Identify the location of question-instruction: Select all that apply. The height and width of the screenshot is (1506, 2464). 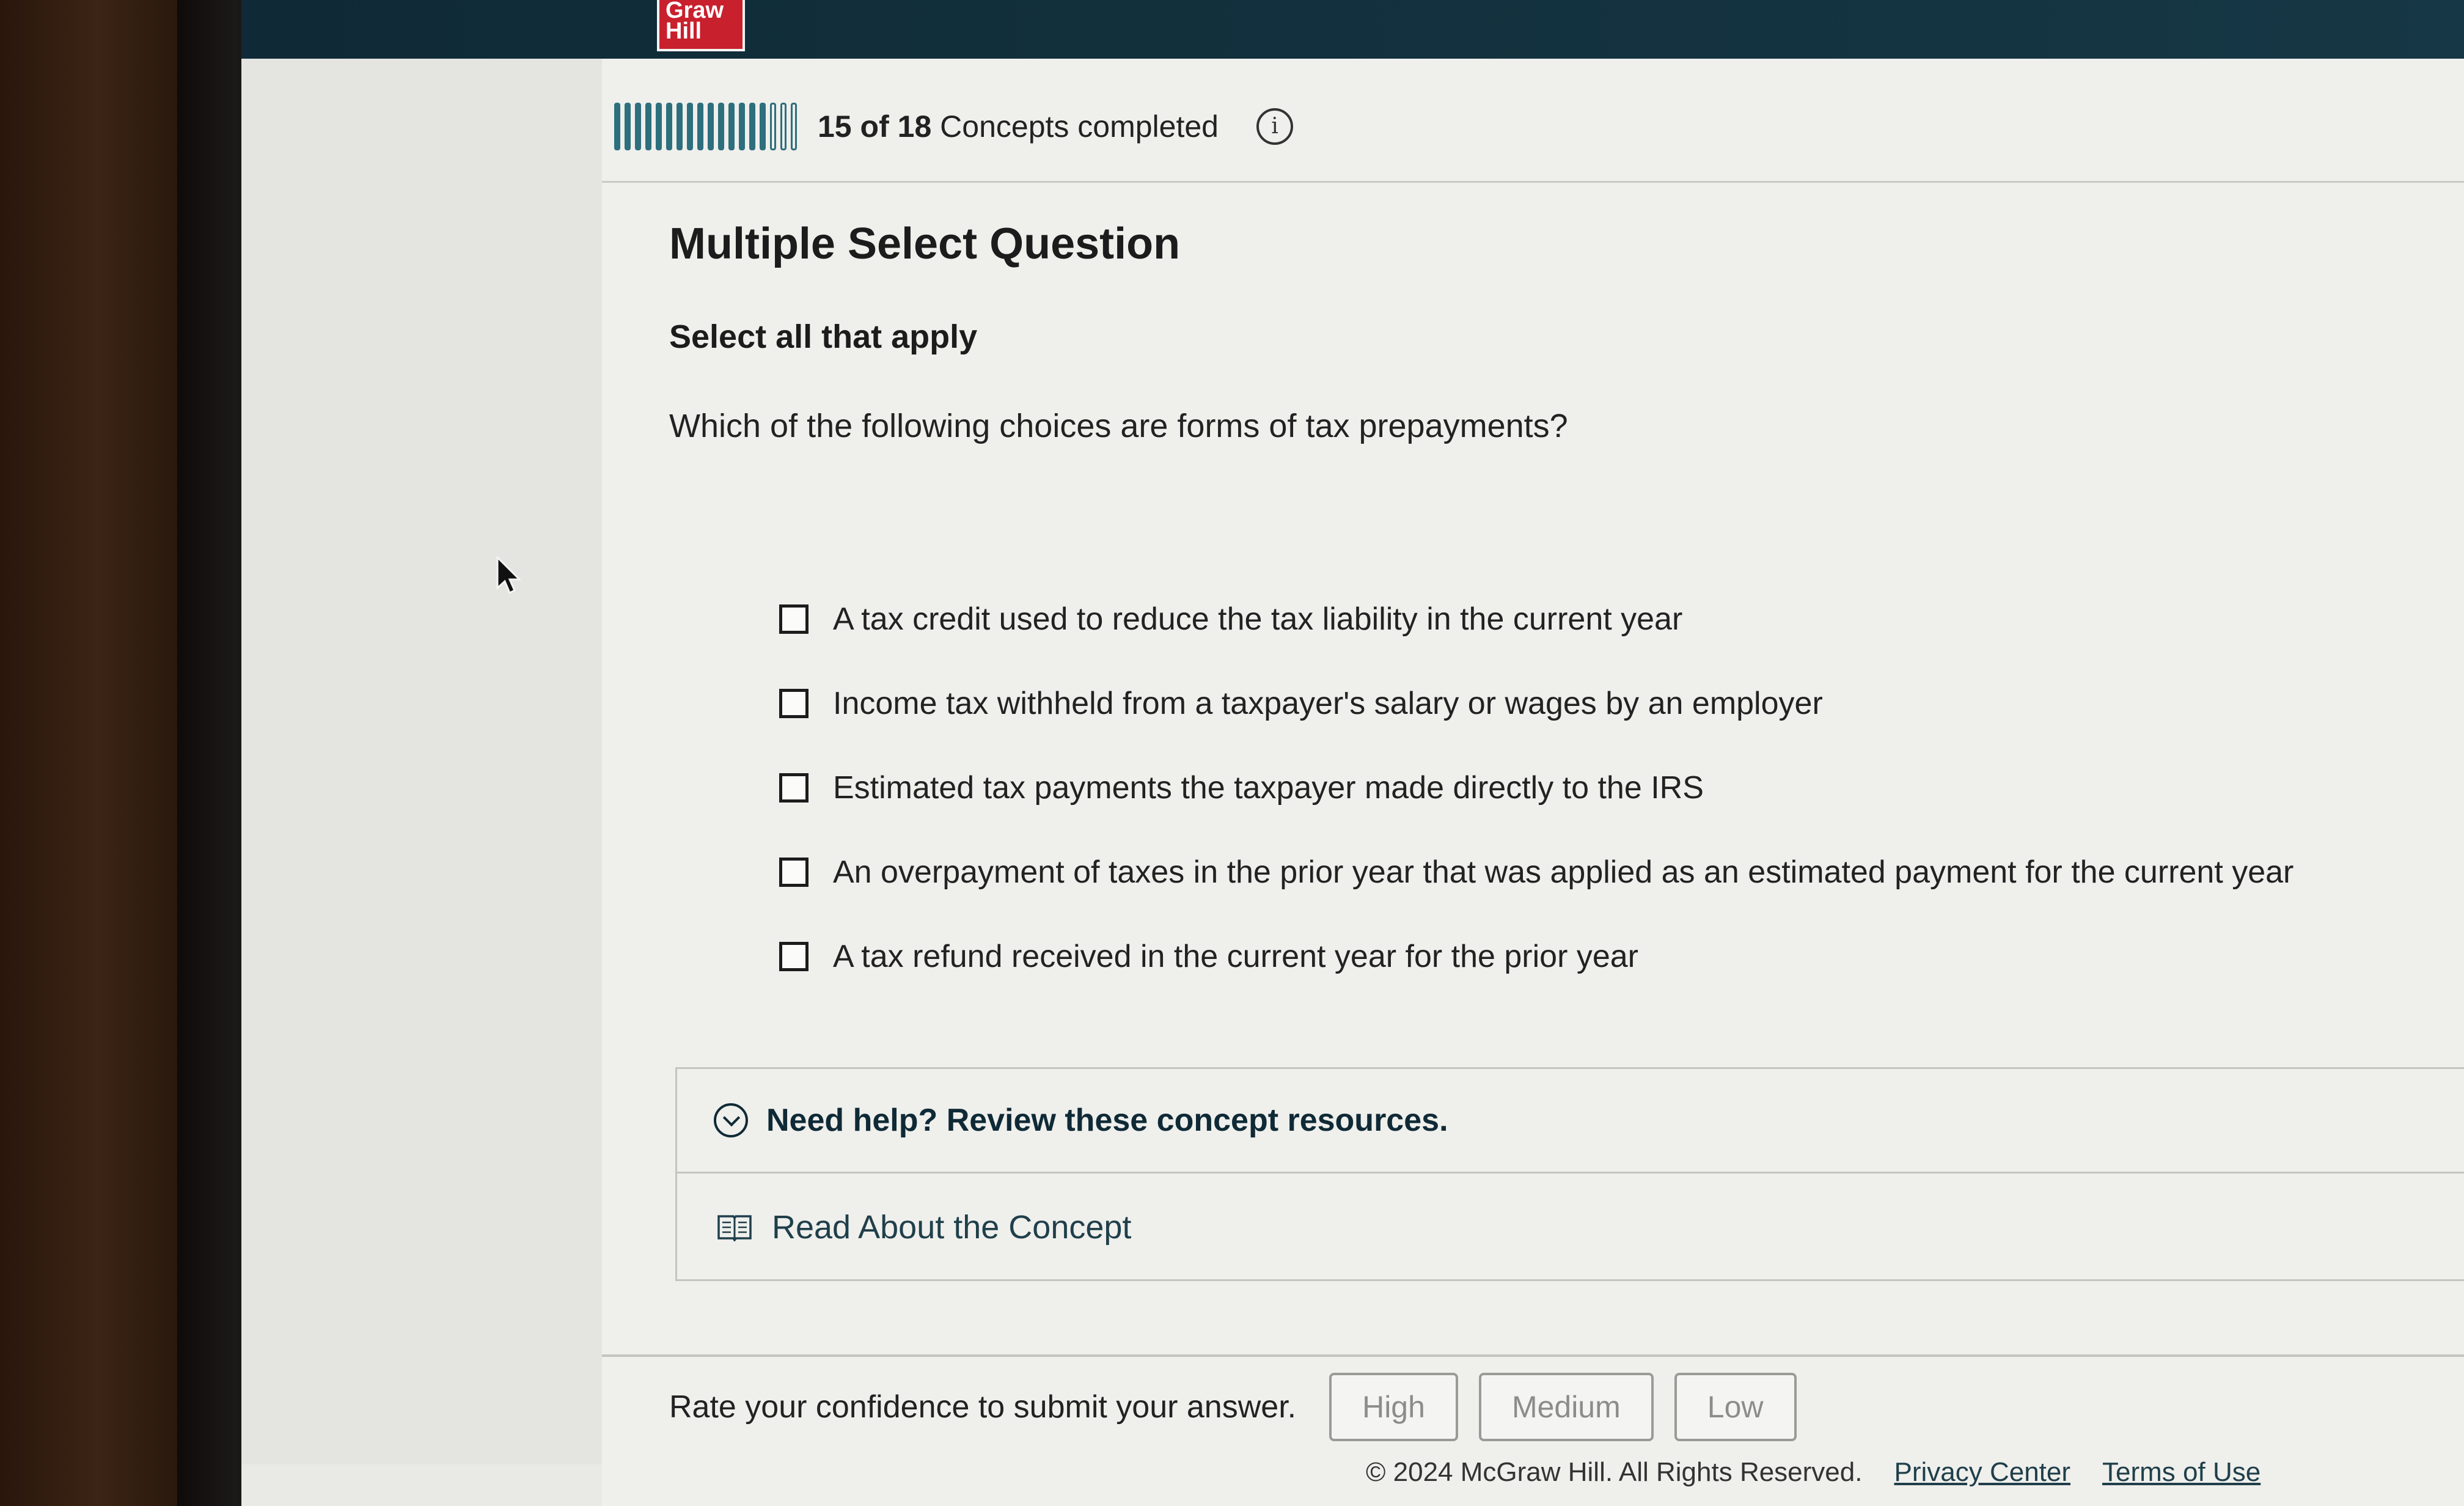
(824, 337).